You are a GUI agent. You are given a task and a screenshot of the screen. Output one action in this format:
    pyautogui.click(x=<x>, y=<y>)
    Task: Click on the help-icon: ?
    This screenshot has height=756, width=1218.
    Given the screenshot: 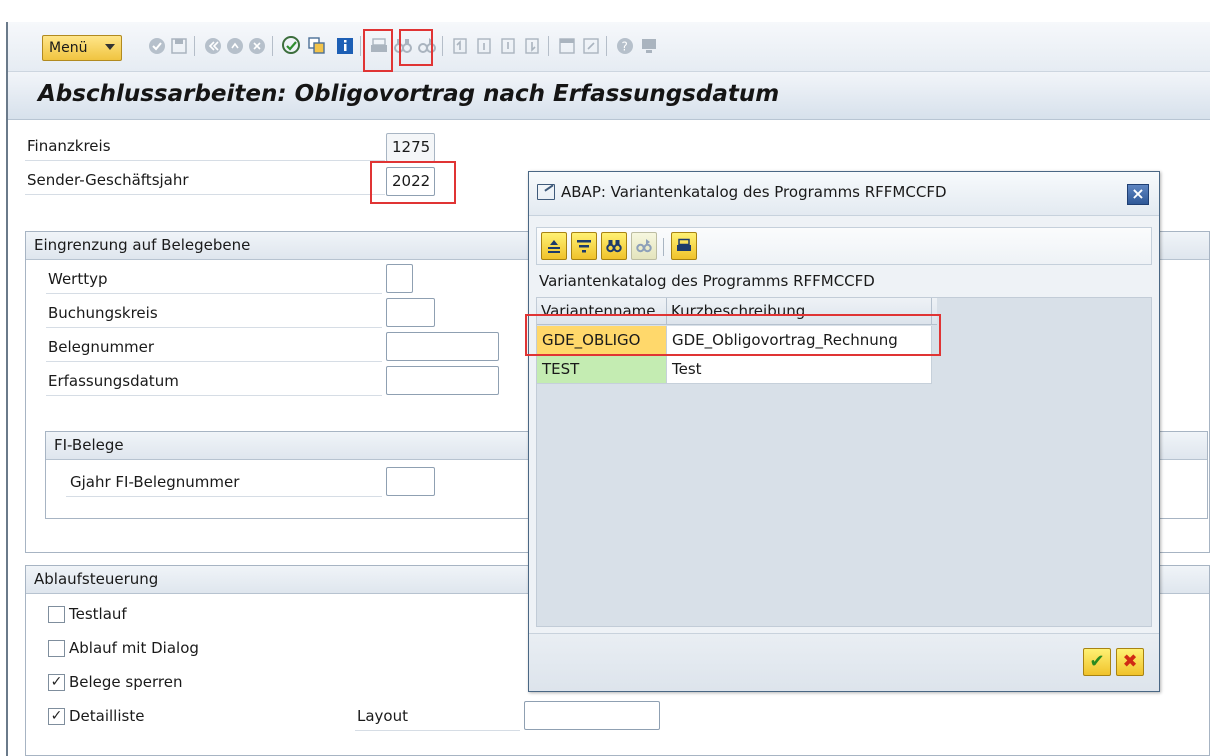 What is the action you would take?
    pyautogui.click(x=625, y=46)
    